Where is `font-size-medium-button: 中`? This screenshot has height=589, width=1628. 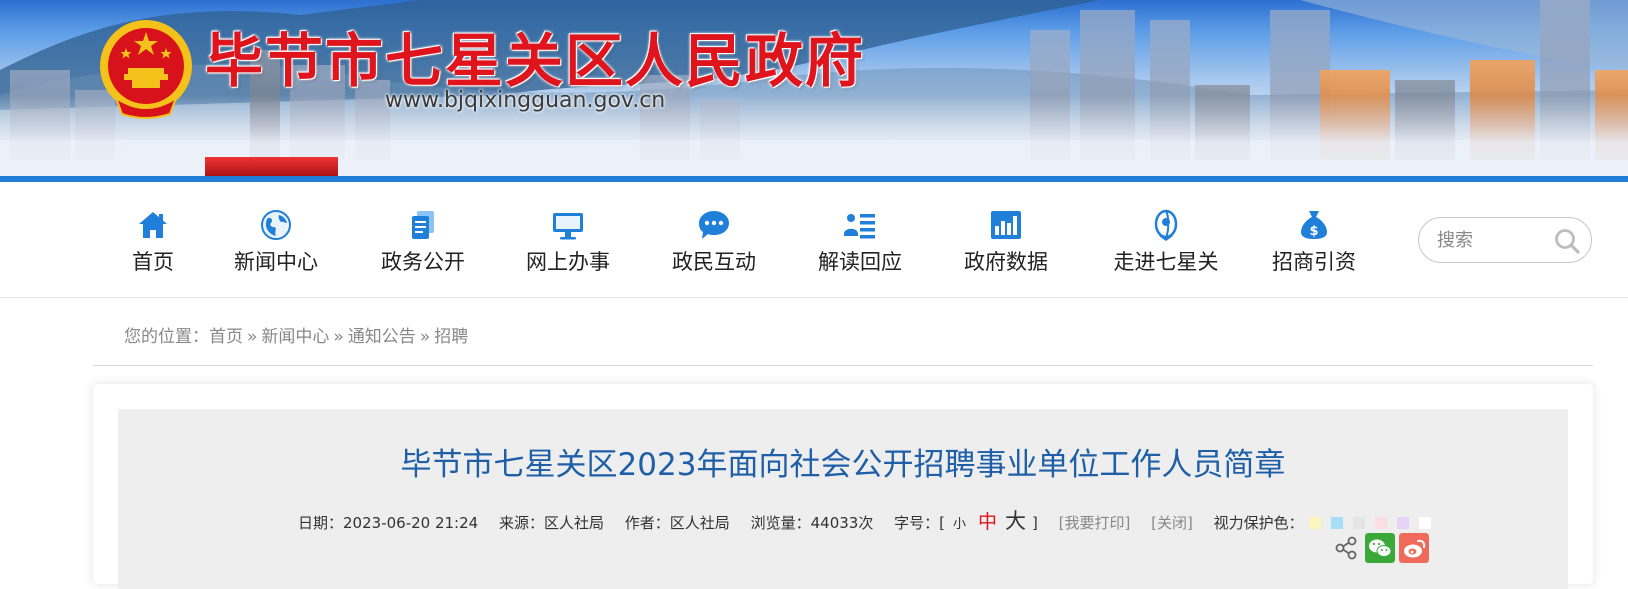
font-size-medium-button: 中 is located at coordinates (987, 522).